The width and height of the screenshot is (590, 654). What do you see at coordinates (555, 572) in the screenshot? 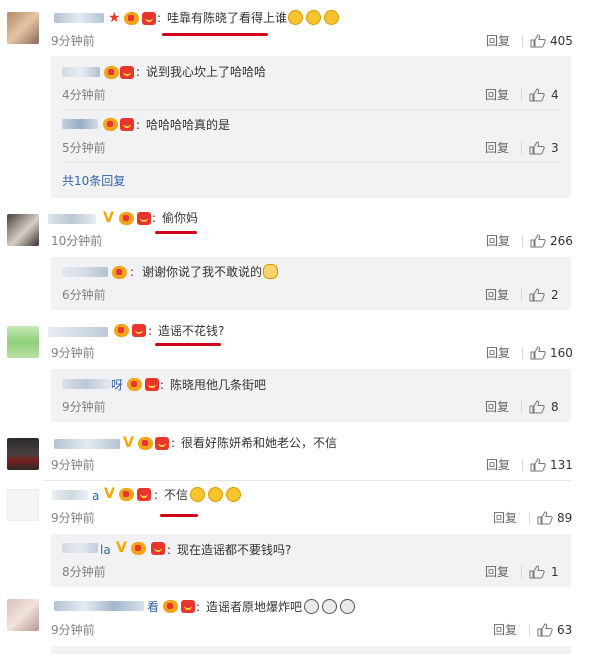
I see `like-count: 1` at bounding box center [555, 572].